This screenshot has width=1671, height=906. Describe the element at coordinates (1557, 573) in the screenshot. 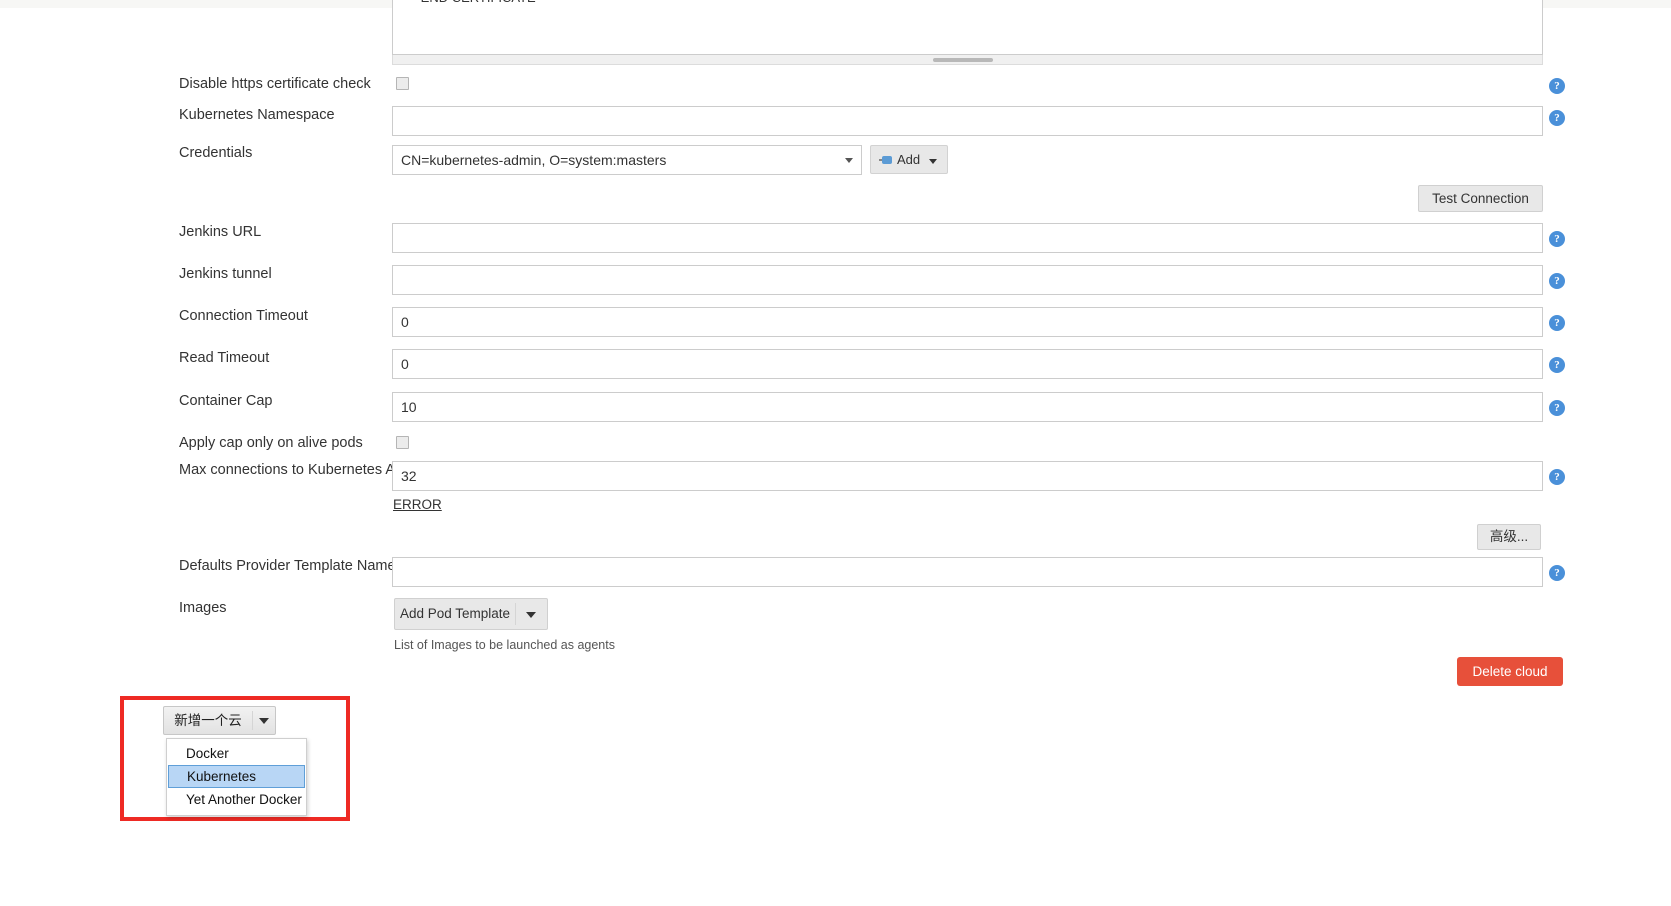

I see `help-icon-defaults-provider-template: ?` at that location.